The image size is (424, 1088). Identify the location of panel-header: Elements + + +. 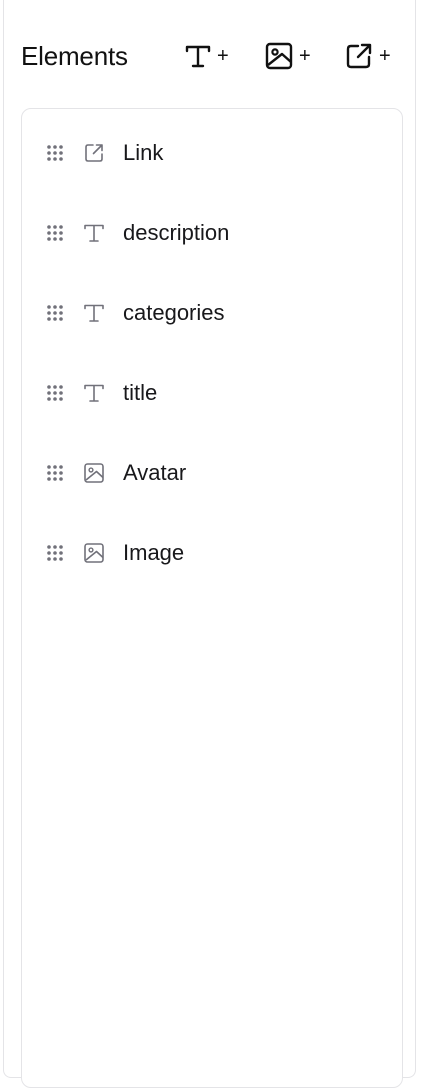
(211, 56).